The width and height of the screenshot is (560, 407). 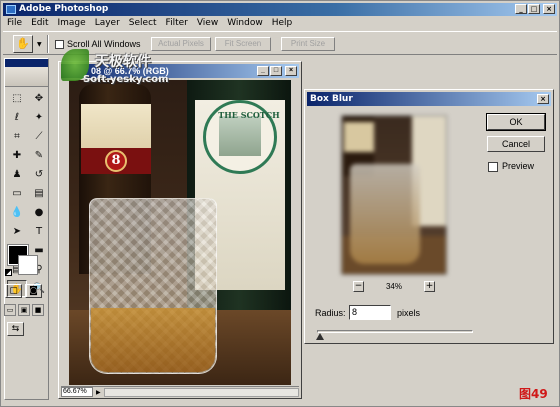 I want to click on horizontal-scrollbar, so click(x=201, y=392).